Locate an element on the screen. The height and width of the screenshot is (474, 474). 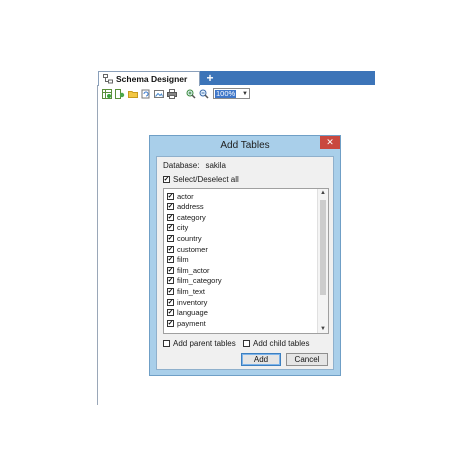
close-button: ✕ is located at coordinates (330, 142).